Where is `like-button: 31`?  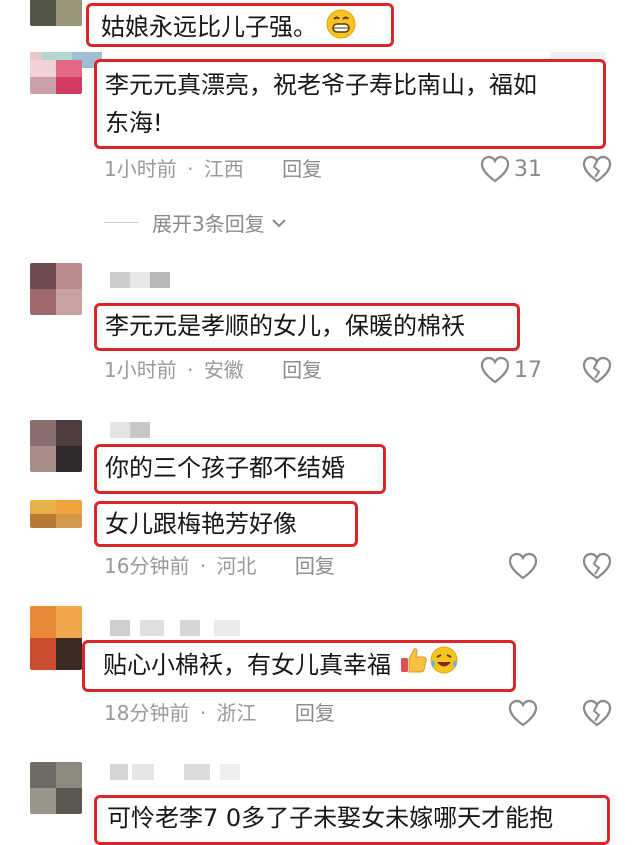
like-button: 31 is located at coordinates (511, 169).